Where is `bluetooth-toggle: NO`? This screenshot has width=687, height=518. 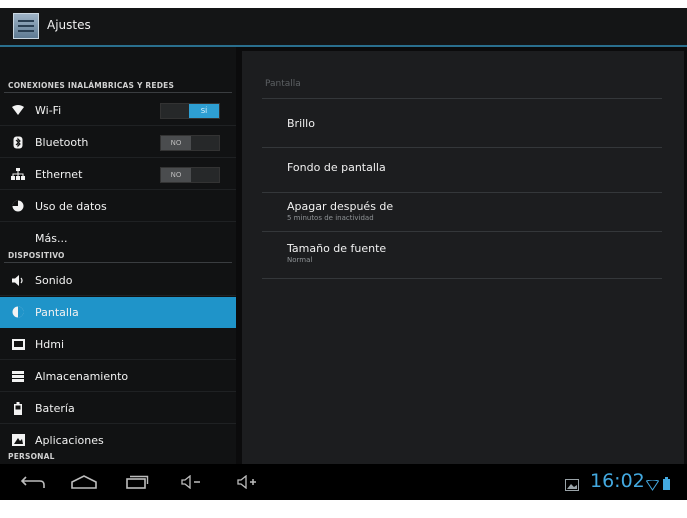
bluetooth-toggle: NO is located at coordinates (190, 143).